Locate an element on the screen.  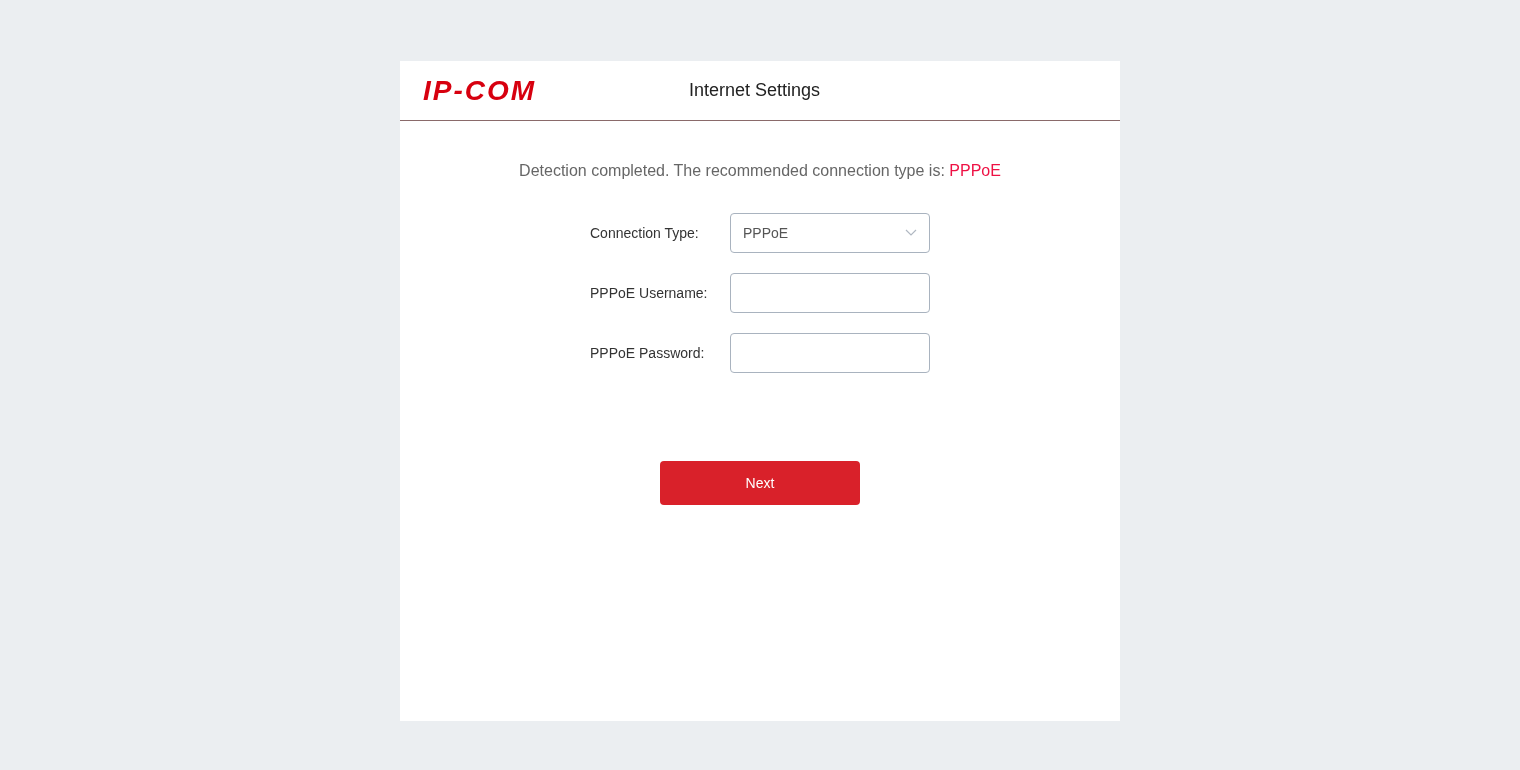
next-button: Next is located at coordinates (760, 483).